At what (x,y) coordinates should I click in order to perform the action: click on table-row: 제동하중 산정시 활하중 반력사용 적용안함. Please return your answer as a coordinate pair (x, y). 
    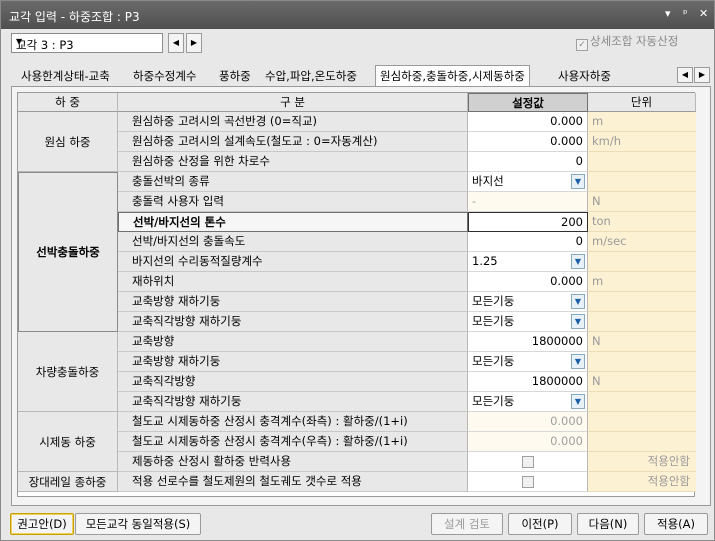
    Looking at the image, I should click on (407, 462).